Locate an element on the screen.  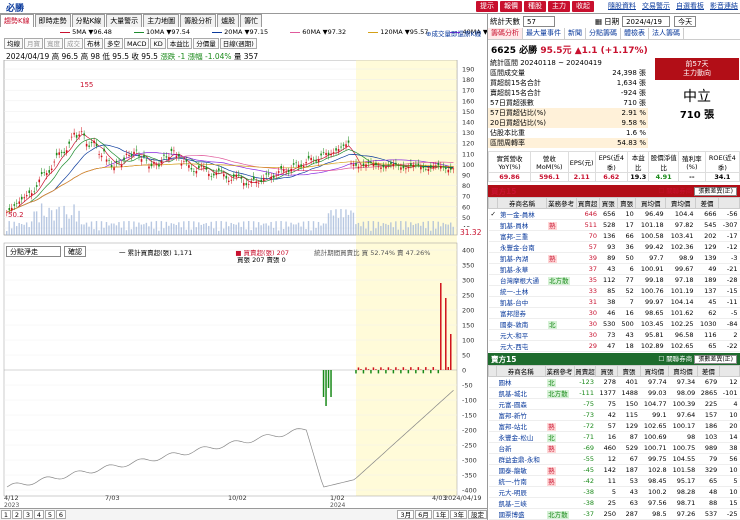
ma-button: 均線 is located at coordinates (13, 43).